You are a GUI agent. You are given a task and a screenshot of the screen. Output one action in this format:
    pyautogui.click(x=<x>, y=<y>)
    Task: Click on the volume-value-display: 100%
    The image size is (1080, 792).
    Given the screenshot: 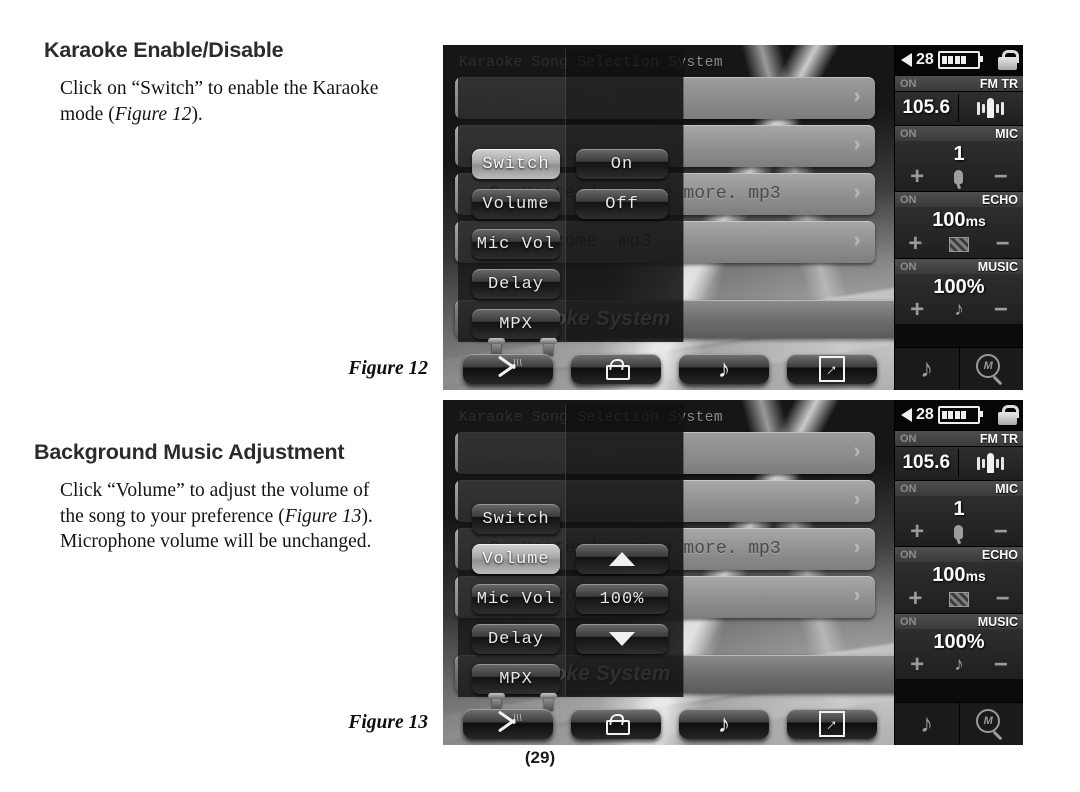 What is the action you would take?
    pyautogui.click(x=622, y=599)
    